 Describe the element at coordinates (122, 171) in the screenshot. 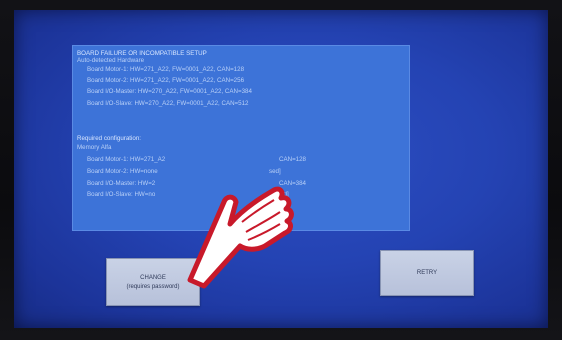

I see `required-board-motor-2: Board Motor-2: HW=none` at that location.